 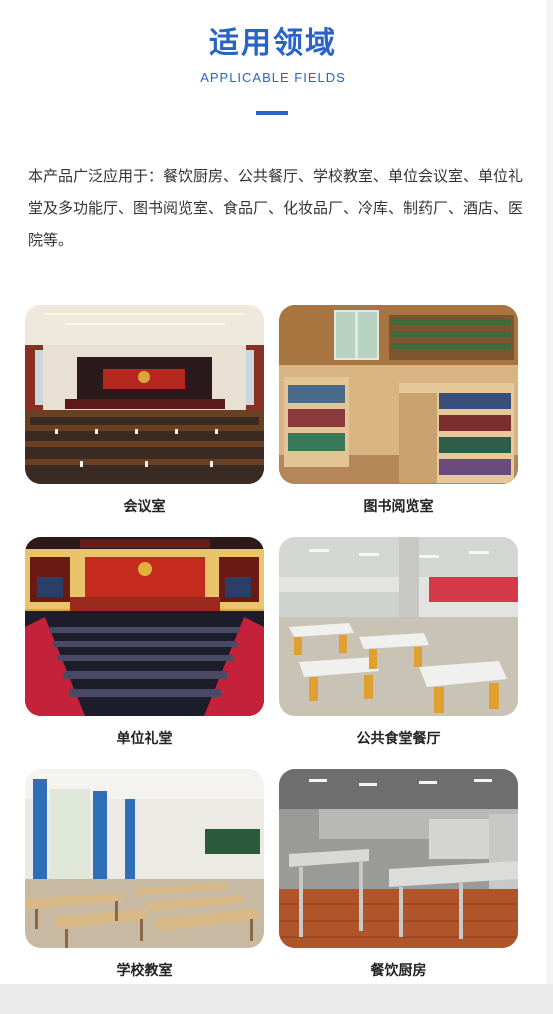 What do you see at coordinates (549, 492) in the screenshot?
I see `page-edge` at bounding box center [549, 492].